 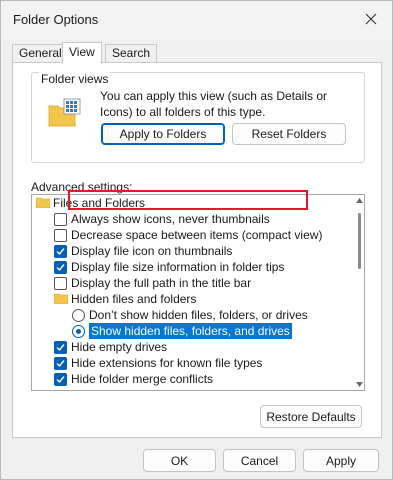 What do you see at coordinates (56, 19) in the screenshot?
I see `window-title: Folder Options` at bounding box center [56, 19].